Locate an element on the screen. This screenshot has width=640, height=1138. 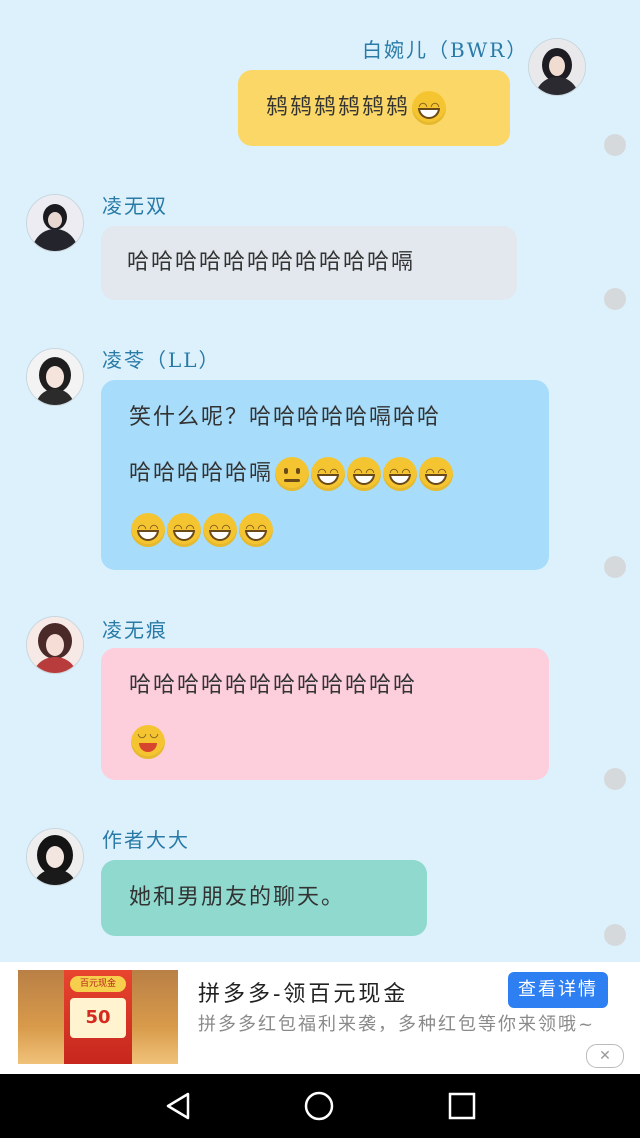
back-icon is located at coordinates (178, 1106).